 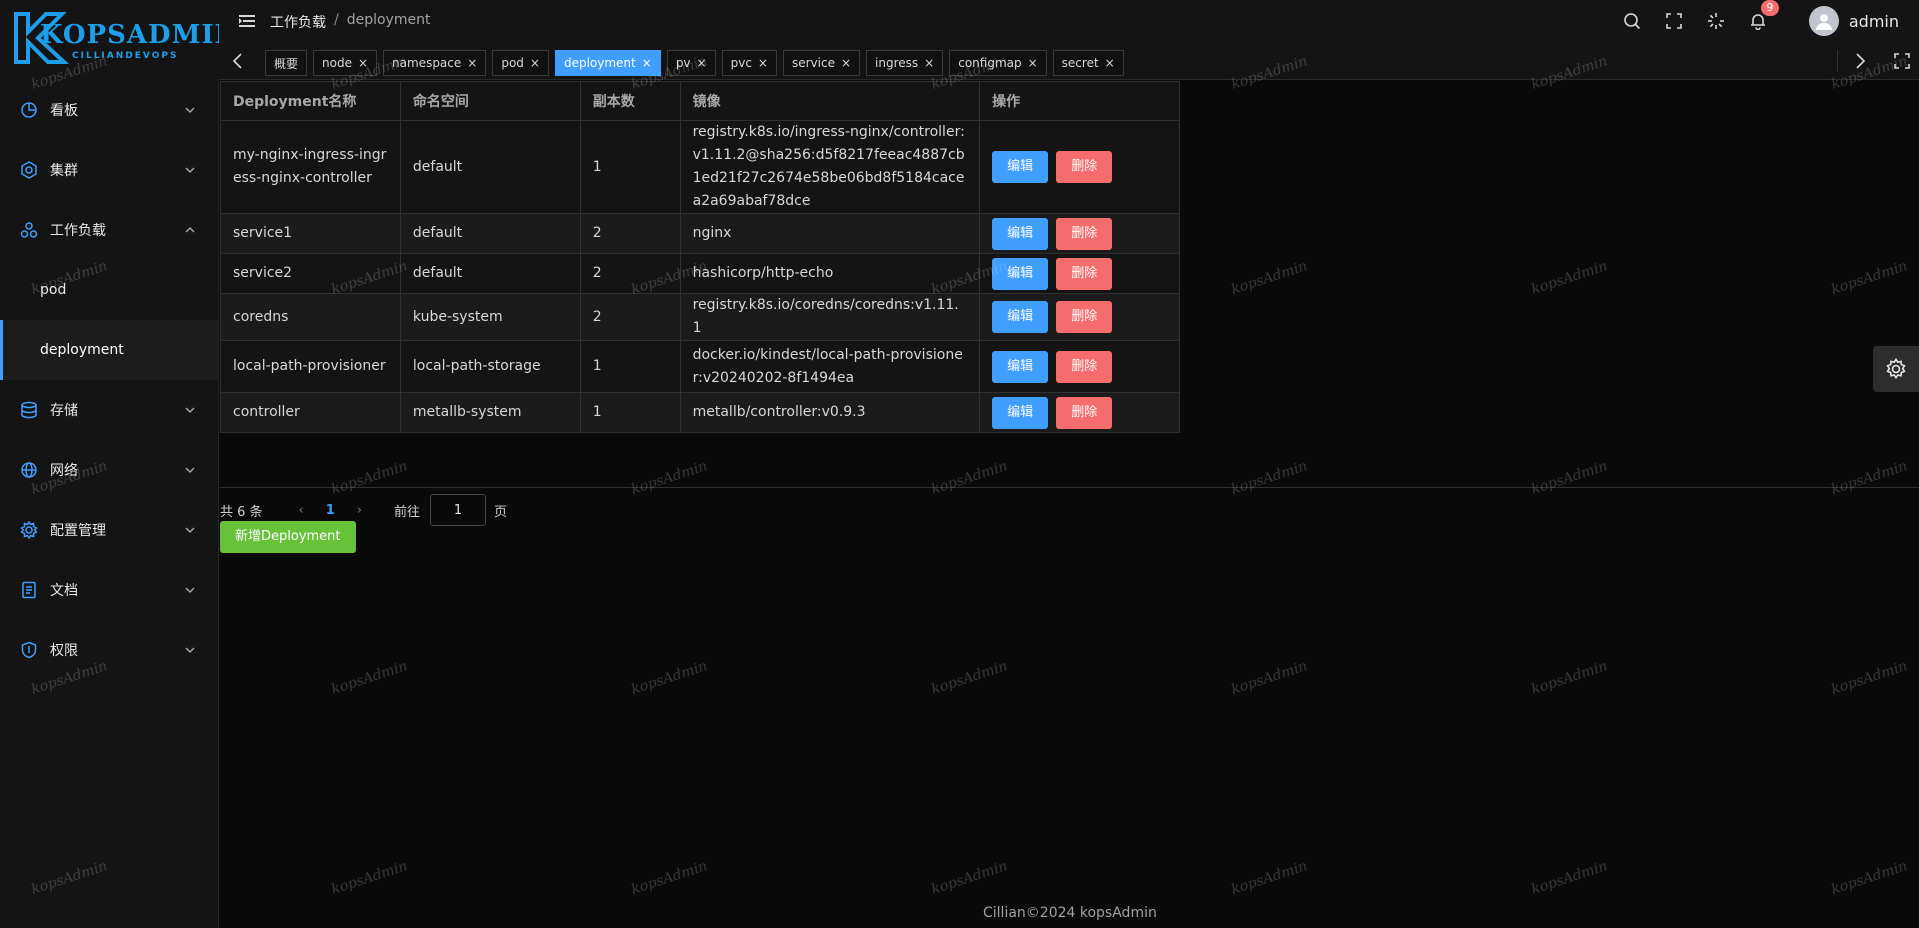 I want to click on workload-icon, so click(x=29, y=230).